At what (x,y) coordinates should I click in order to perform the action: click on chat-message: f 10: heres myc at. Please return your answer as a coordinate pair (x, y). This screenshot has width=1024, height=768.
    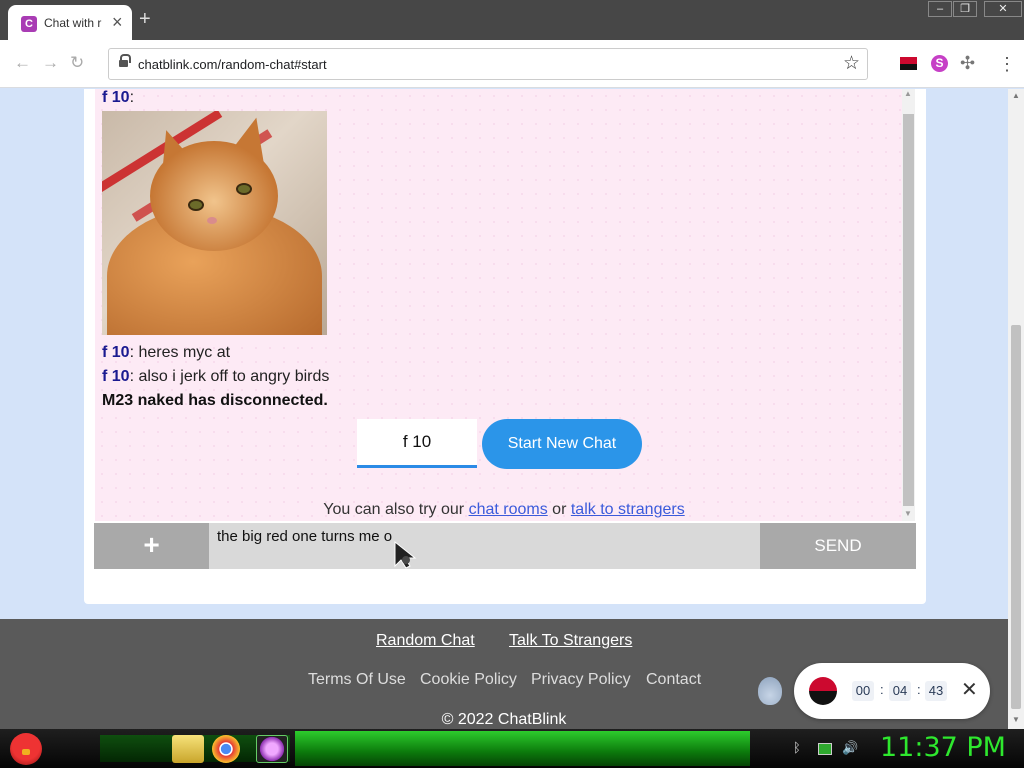
    Looking at the image, I should click on (166, 353).